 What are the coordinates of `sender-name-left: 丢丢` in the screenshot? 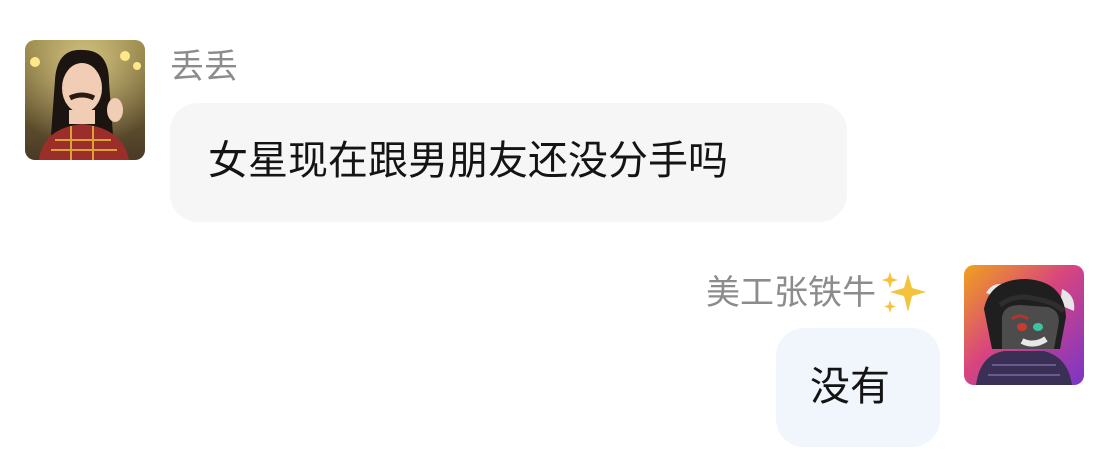 It's located at (204, 67).